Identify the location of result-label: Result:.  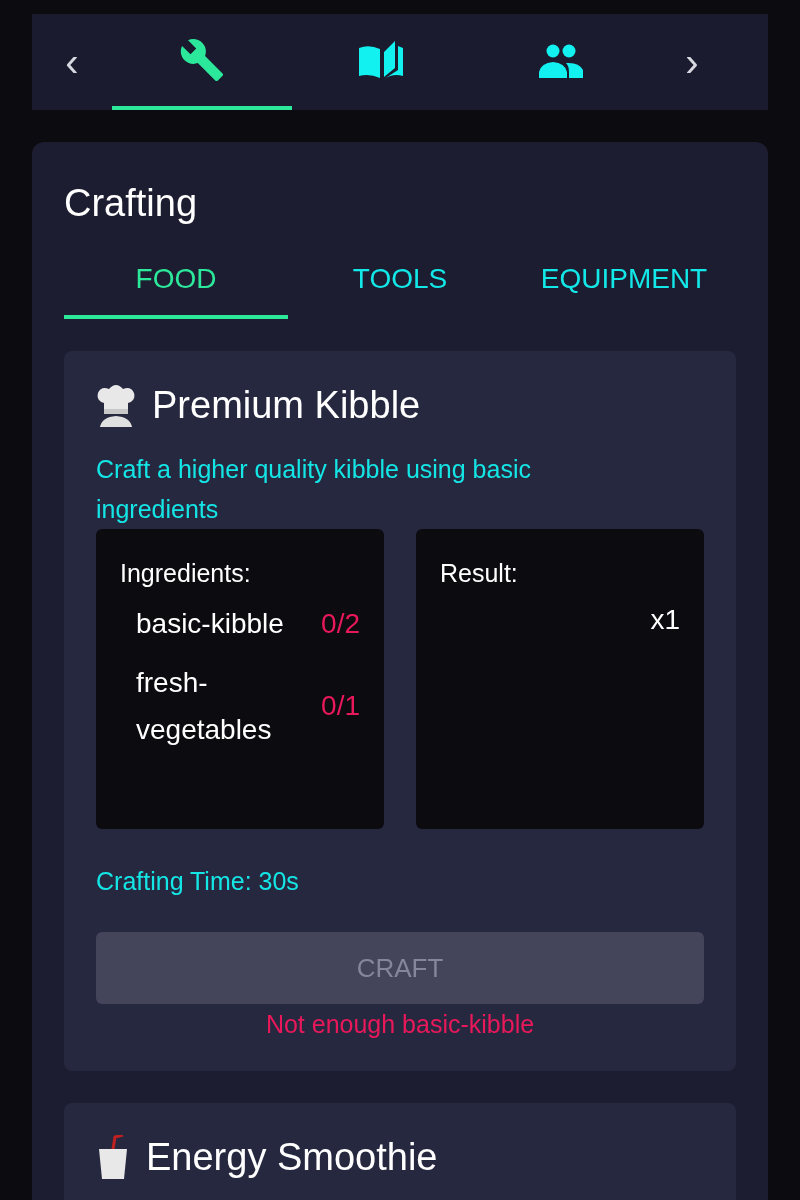
(479, 573).